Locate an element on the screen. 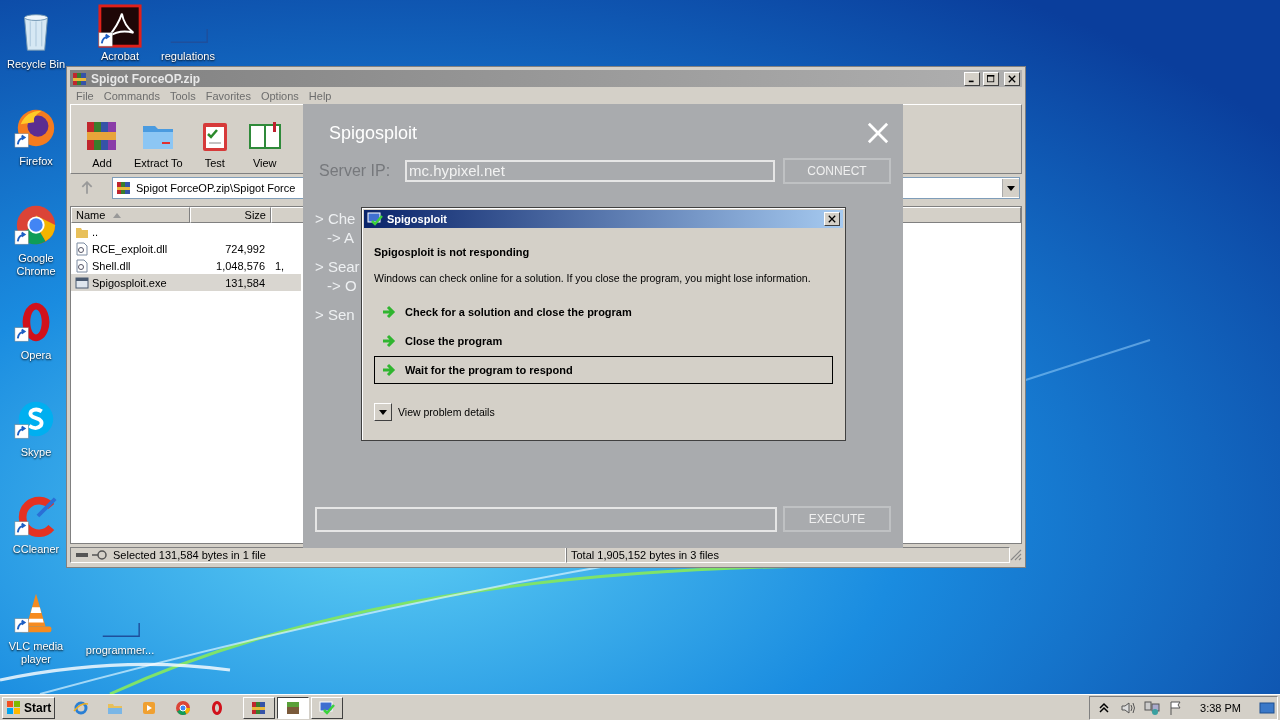 The height and width of the screenshot is (720, 1280). icon-label: Firefox is located at coordinates (36, 161).